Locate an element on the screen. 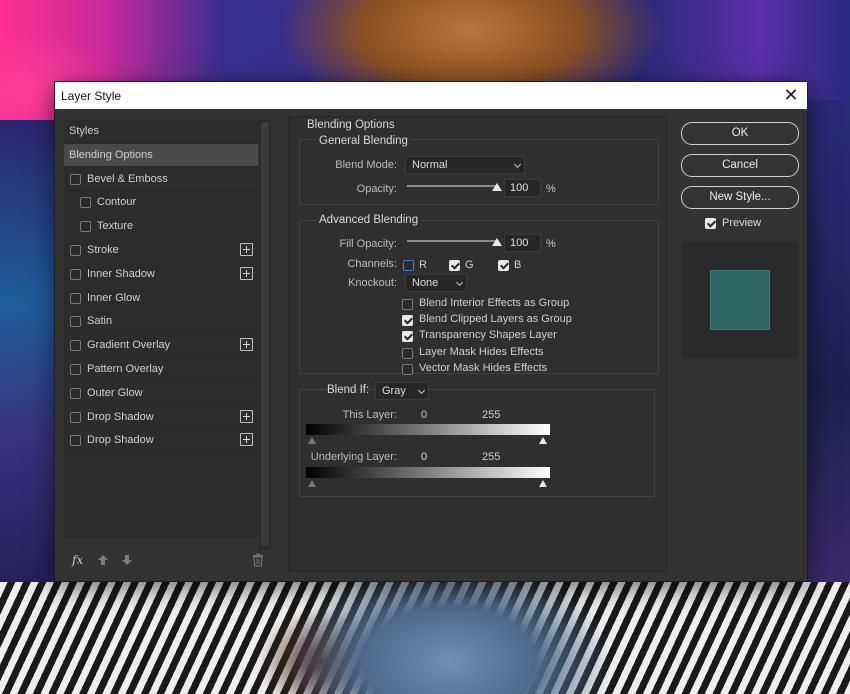 The height and width of the screenshot is (694, 850). sidebar-item-bevel-and-emboss: Bevel & Emboss is located at coordinates (161, 179).